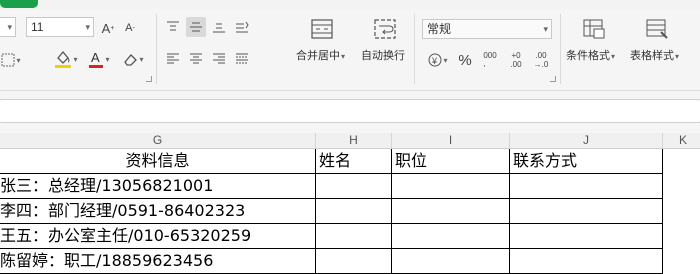  Describe the element at coordinates (553, 79) in the screenshot. I see `number-group-launcher-icon` at that location.